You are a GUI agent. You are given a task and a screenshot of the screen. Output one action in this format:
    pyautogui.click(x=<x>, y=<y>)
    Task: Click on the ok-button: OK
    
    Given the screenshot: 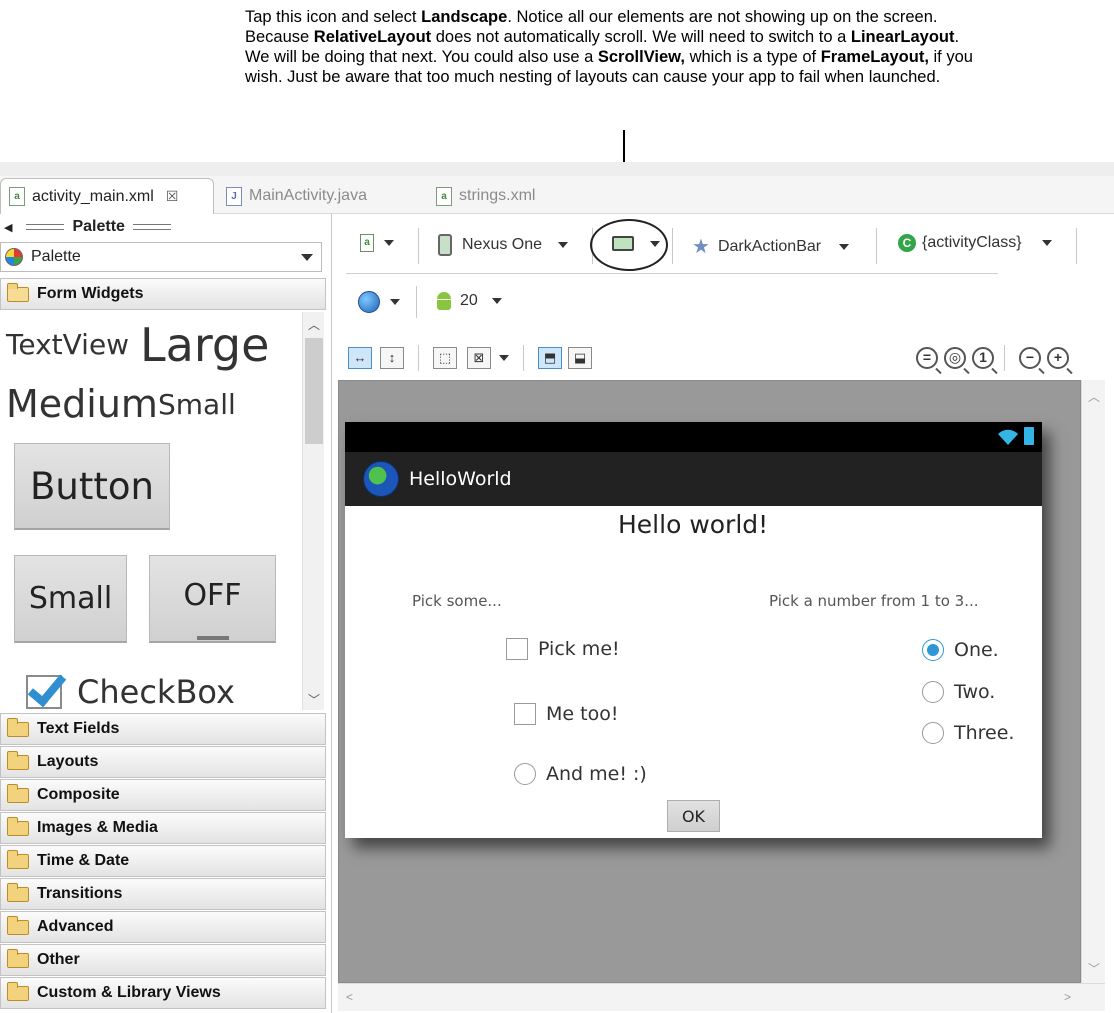 What is the action you would take?
    pyautogui.click(x=693, y=816)
    